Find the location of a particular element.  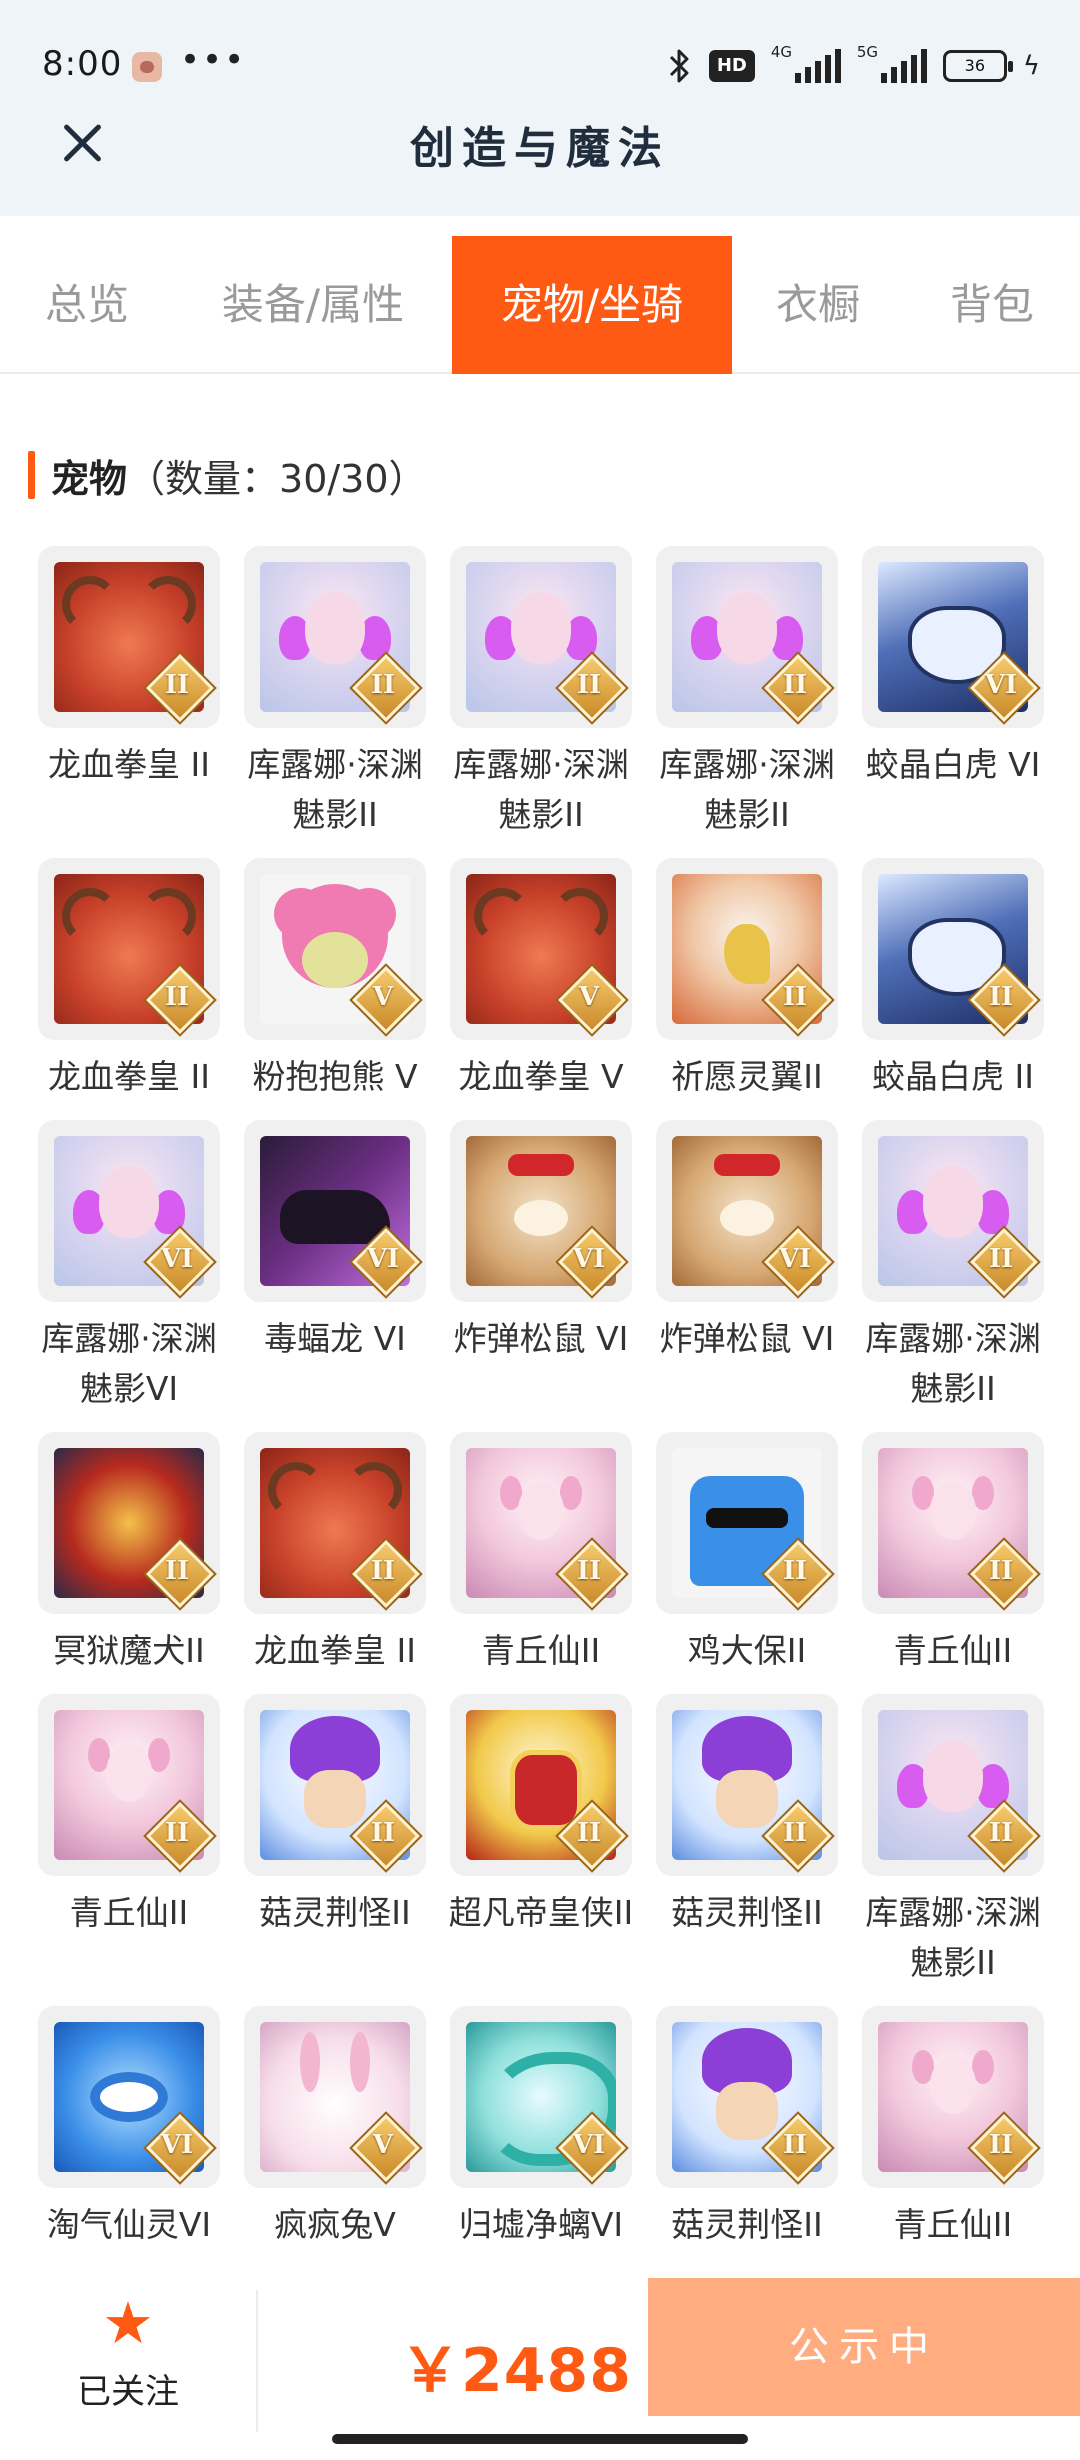

signal-4g-icon: 4G is located at coordinates (806, 64).